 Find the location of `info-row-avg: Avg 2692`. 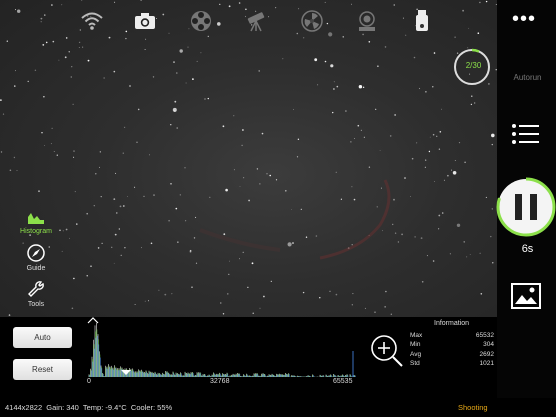

info-row-avg: Avg 2692 is located at coordinates (452, 354).